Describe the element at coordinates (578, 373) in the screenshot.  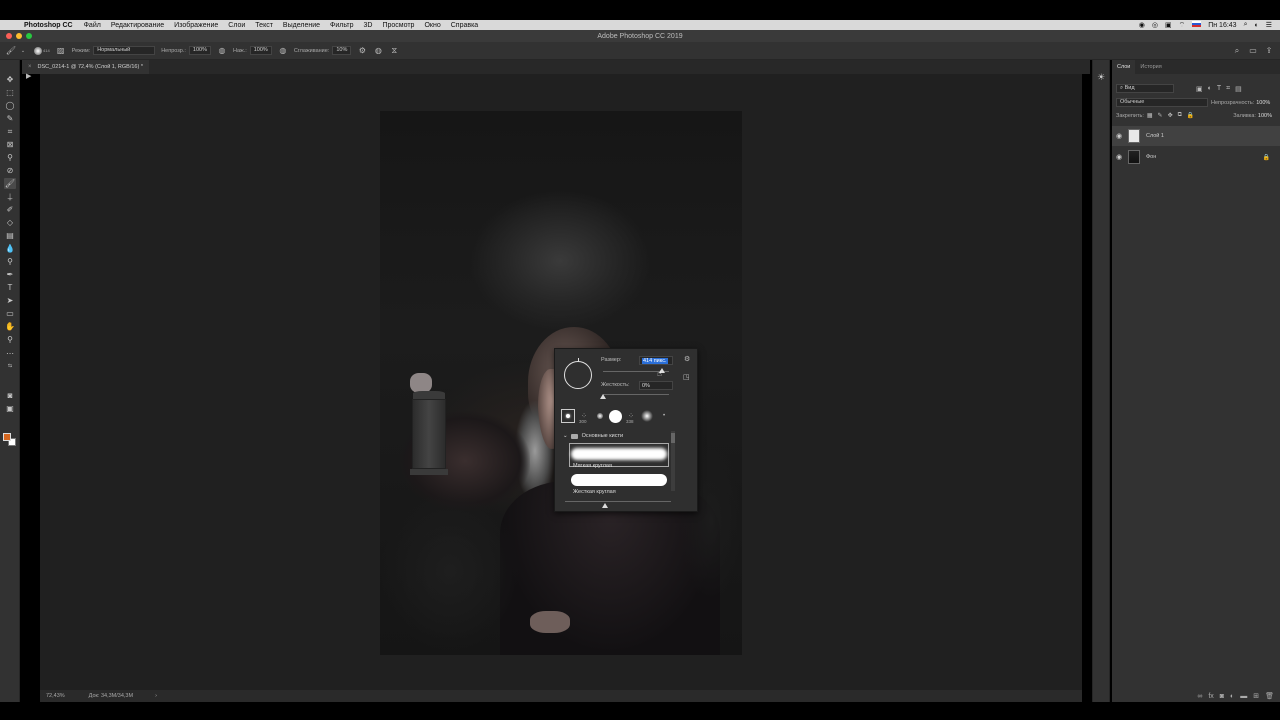
I see `brush-angle-preview` at that location.